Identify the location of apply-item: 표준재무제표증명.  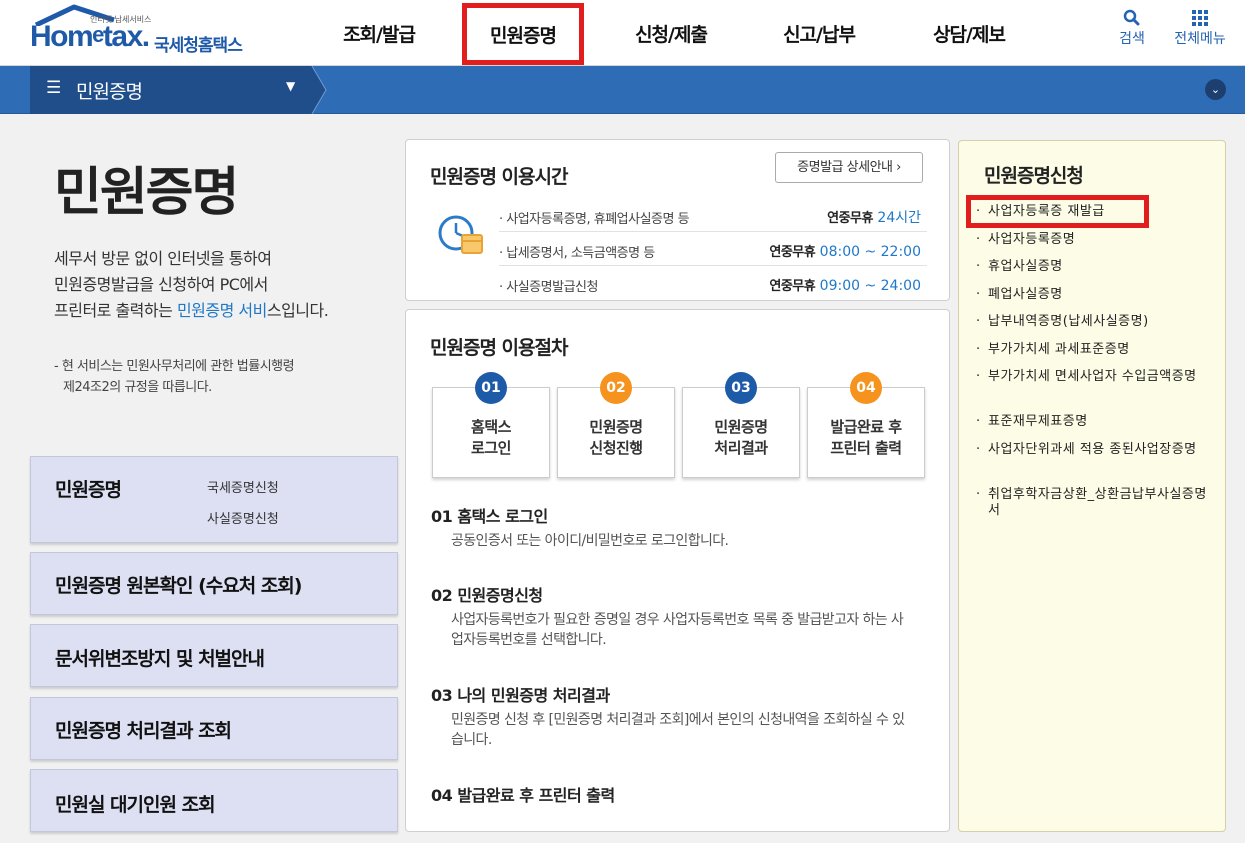
(1095, 422).